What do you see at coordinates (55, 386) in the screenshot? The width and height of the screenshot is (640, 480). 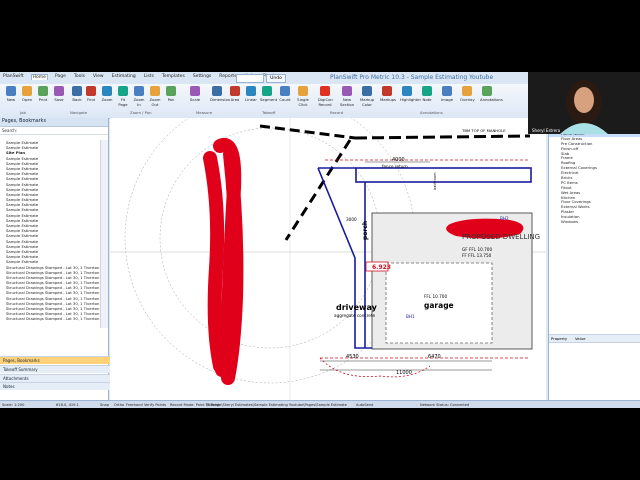 I see `accordion-notes: Notes` at bounding box center [55, 386].